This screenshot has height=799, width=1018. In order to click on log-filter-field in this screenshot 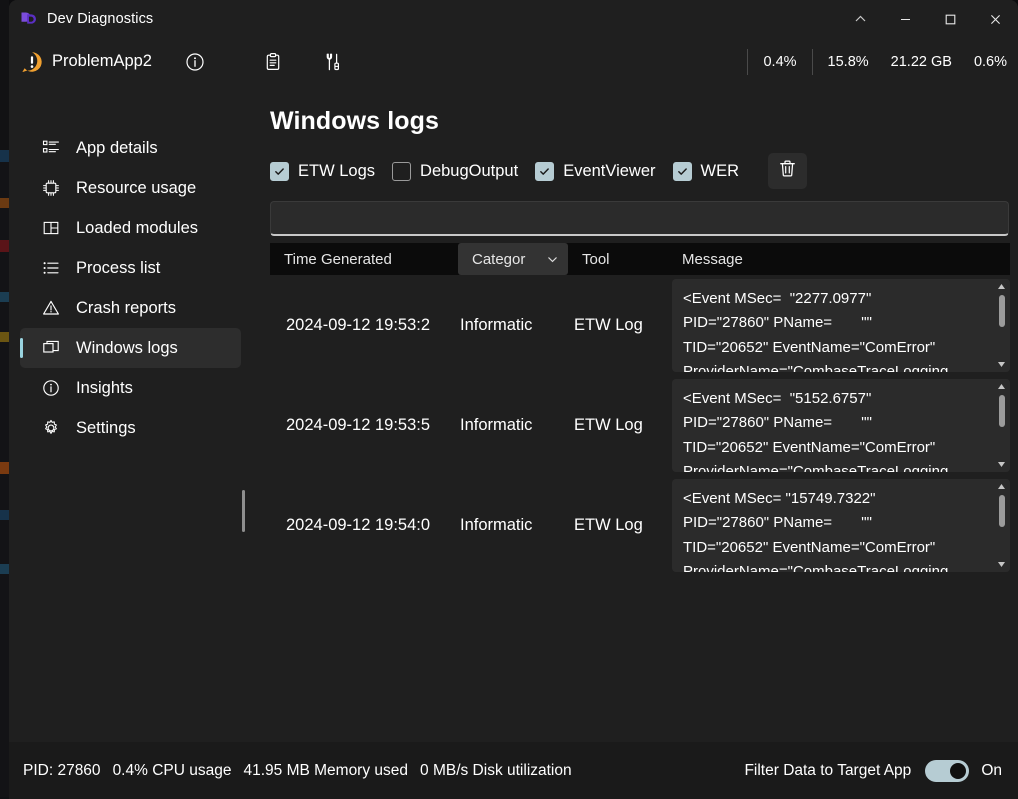, I will do `click(639, 218)`.